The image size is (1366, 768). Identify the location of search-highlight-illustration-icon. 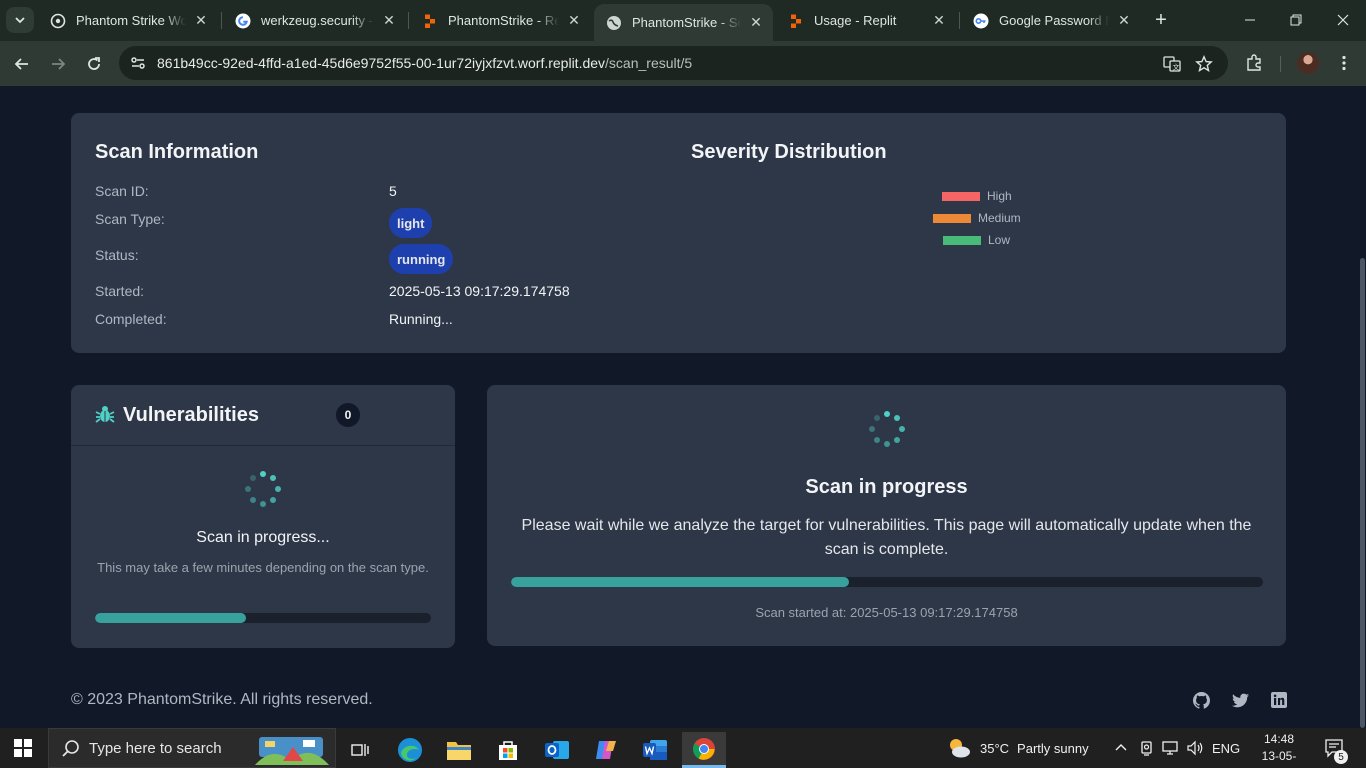
(292, 751).